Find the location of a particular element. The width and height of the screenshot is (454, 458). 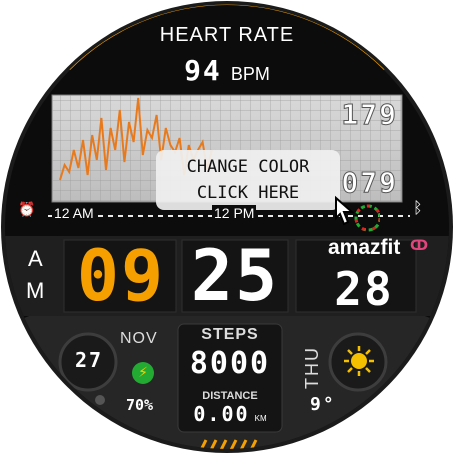

weekday: THU is located at coordinates (312, 367).